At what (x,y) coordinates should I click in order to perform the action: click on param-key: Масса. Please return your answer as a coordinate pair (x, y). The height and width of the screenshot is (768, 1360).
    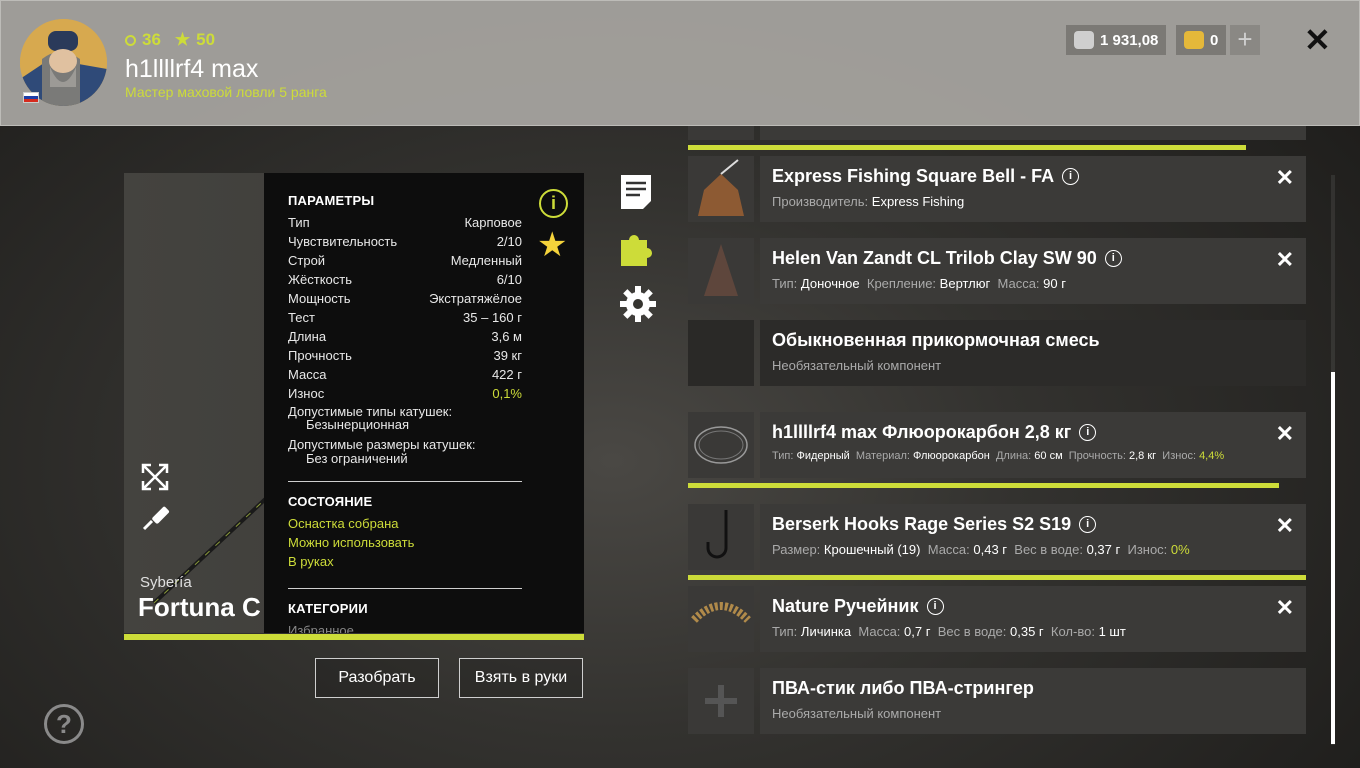
    Looking at the image, I should click on (307, 374).